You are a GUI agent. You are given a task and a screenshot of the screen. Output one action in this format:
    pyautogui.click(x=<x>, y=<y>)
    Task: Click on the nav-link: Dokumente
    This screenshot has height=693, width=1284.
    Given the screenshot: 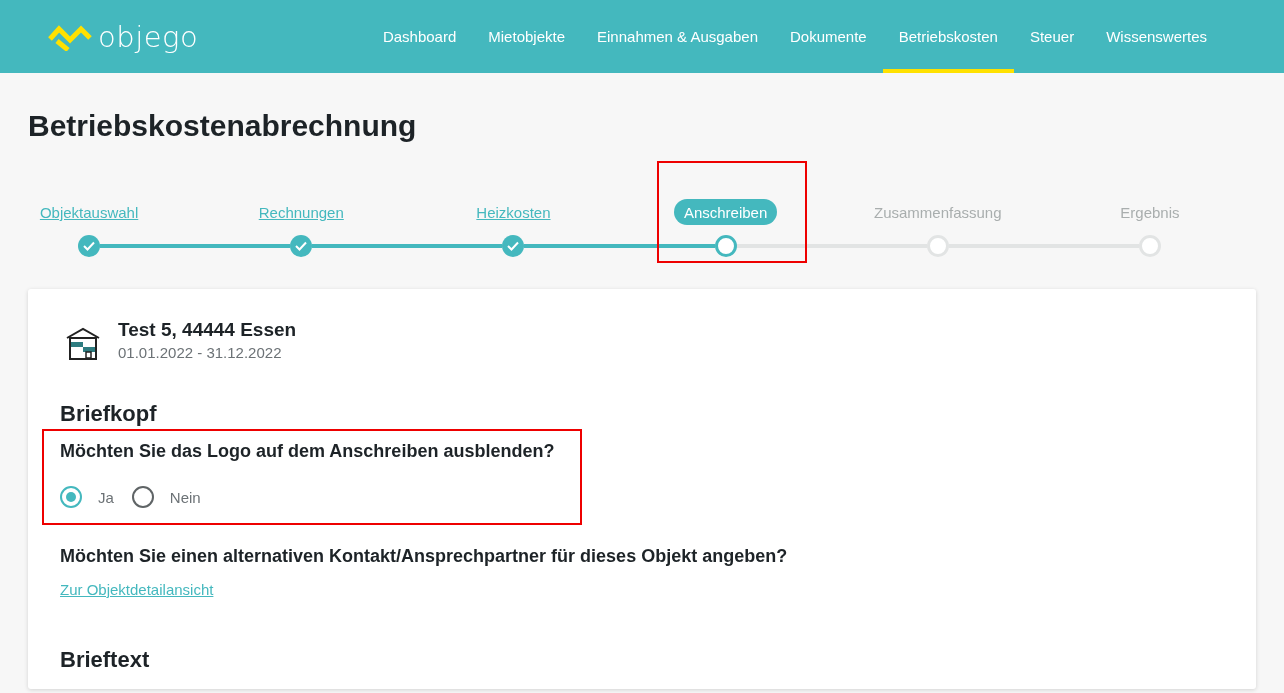 What is the action you would take?
    pyautogui.click(x=828, y=36)
    